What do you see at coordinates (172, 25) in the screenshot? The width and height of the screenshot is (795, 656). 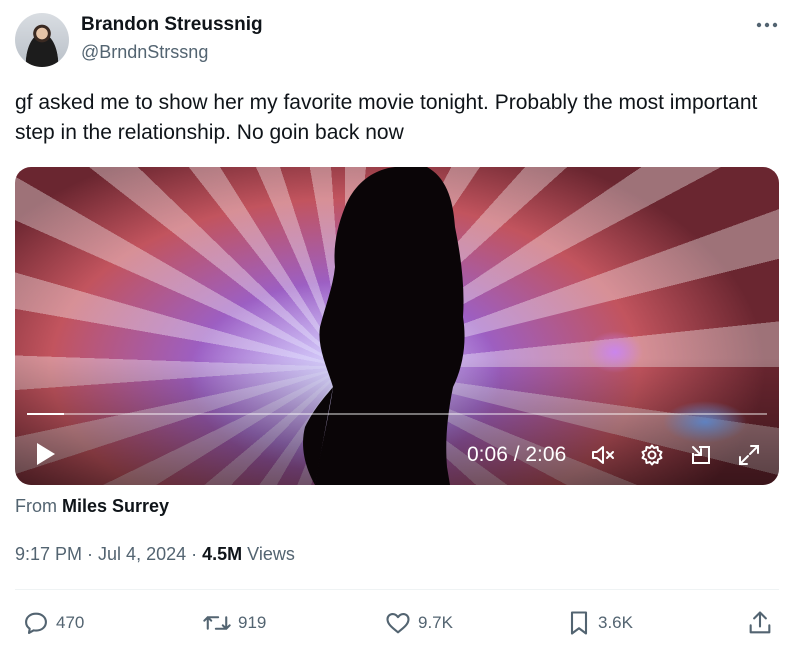 I see `author-display-name: Brandon Streussnig` at bounding box center [172, 25].